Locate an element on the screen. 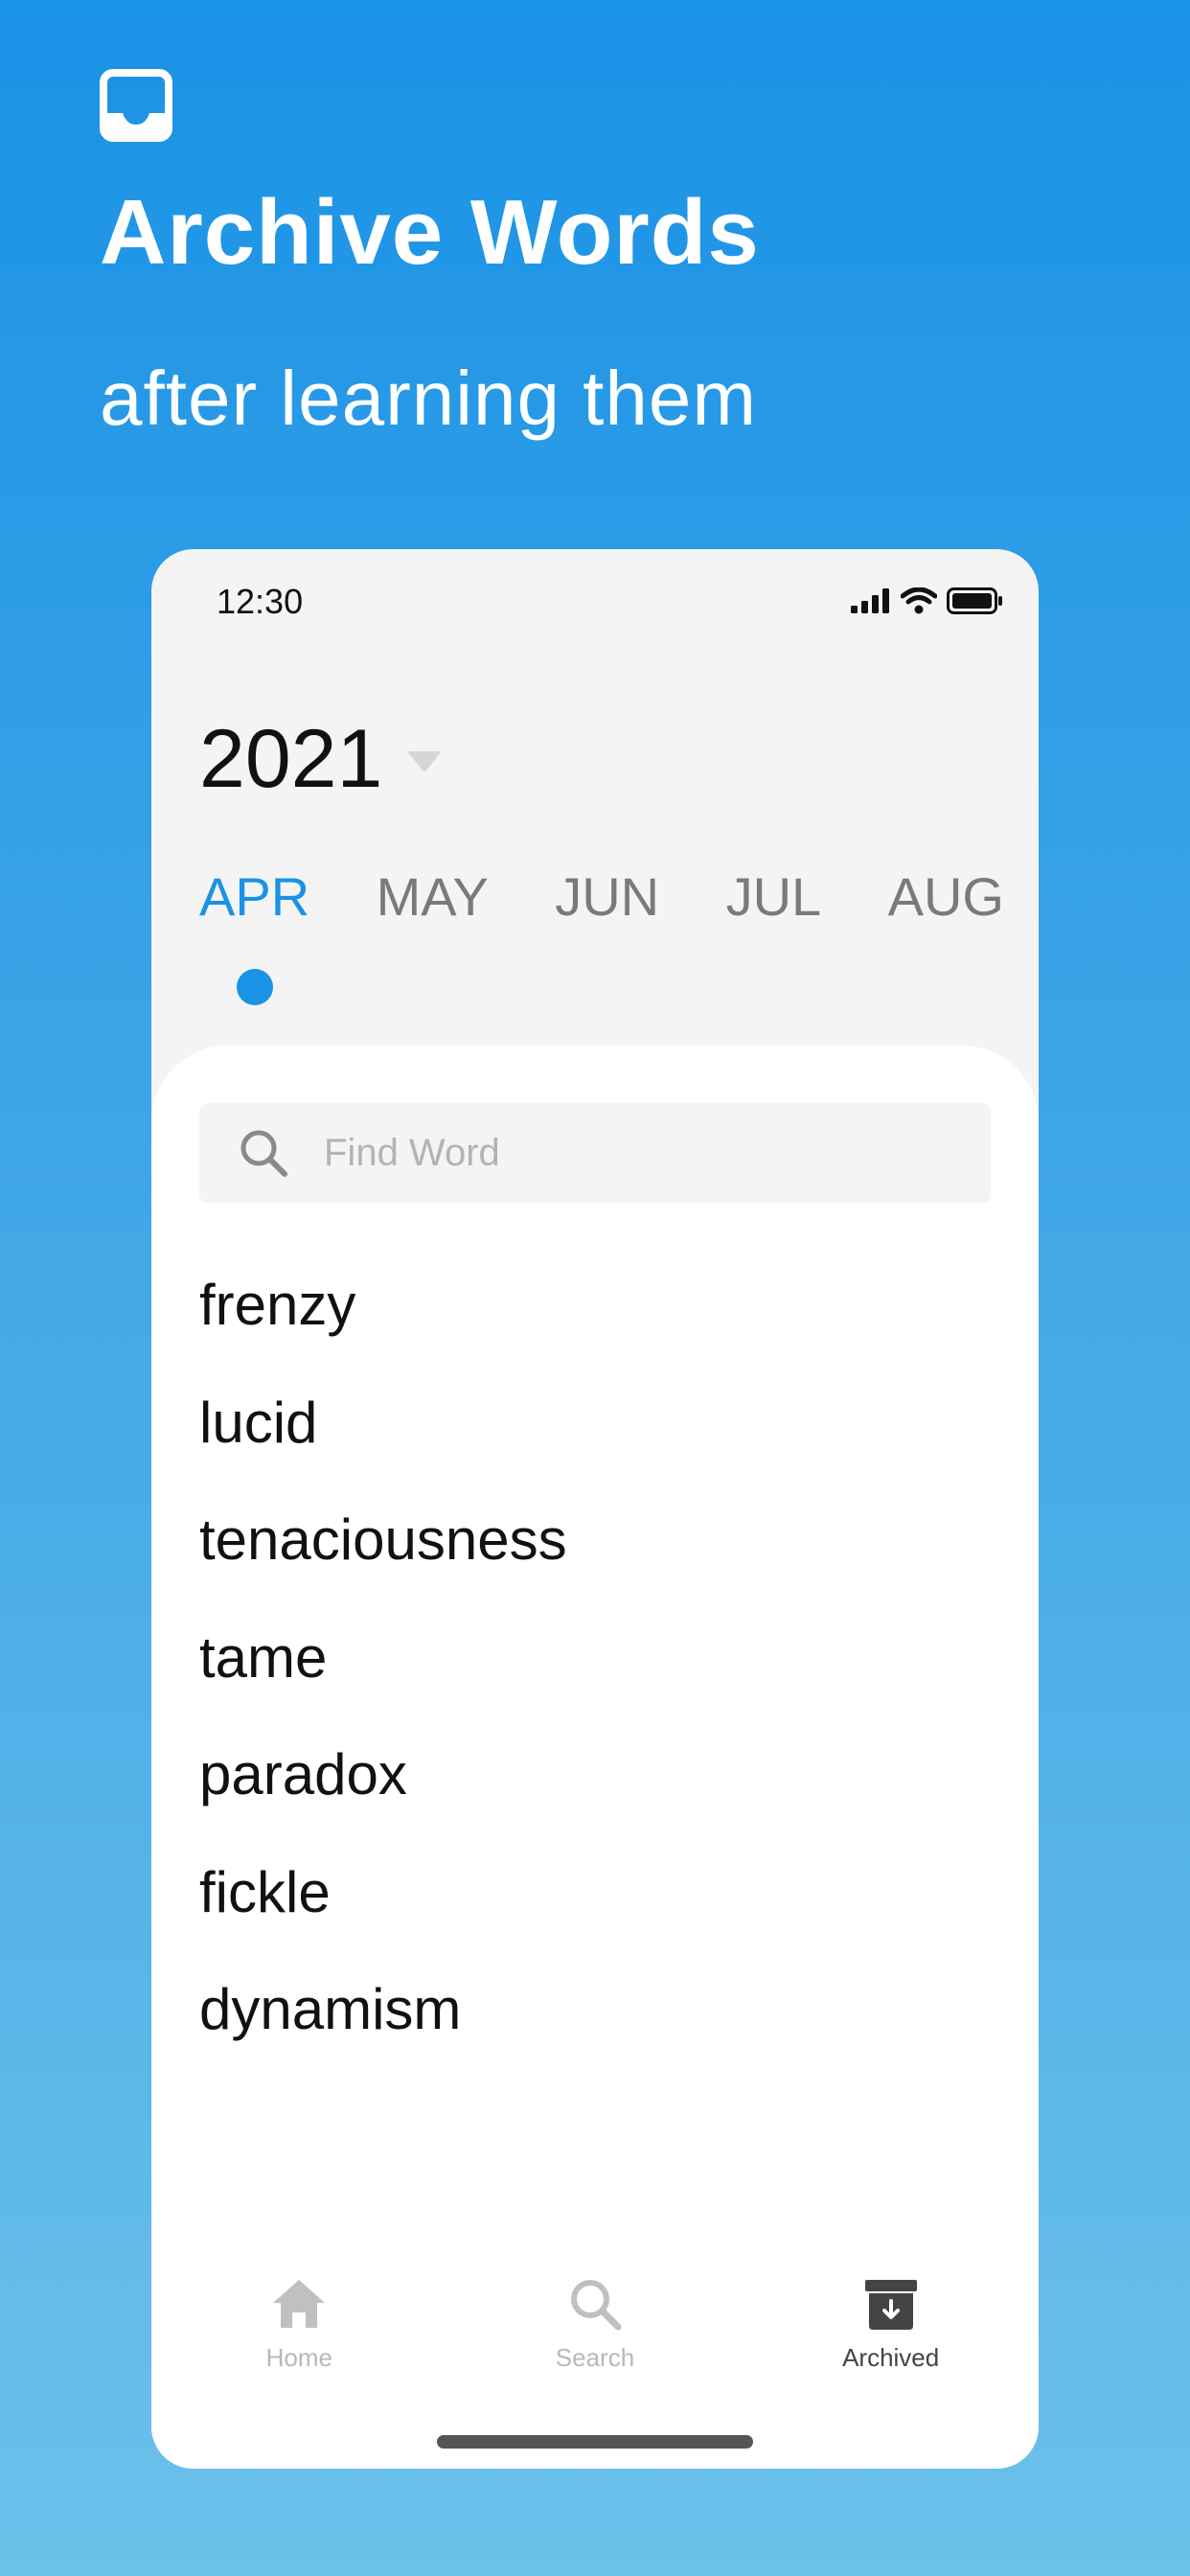  month-label: MAY is located at coordinates (433, 897).